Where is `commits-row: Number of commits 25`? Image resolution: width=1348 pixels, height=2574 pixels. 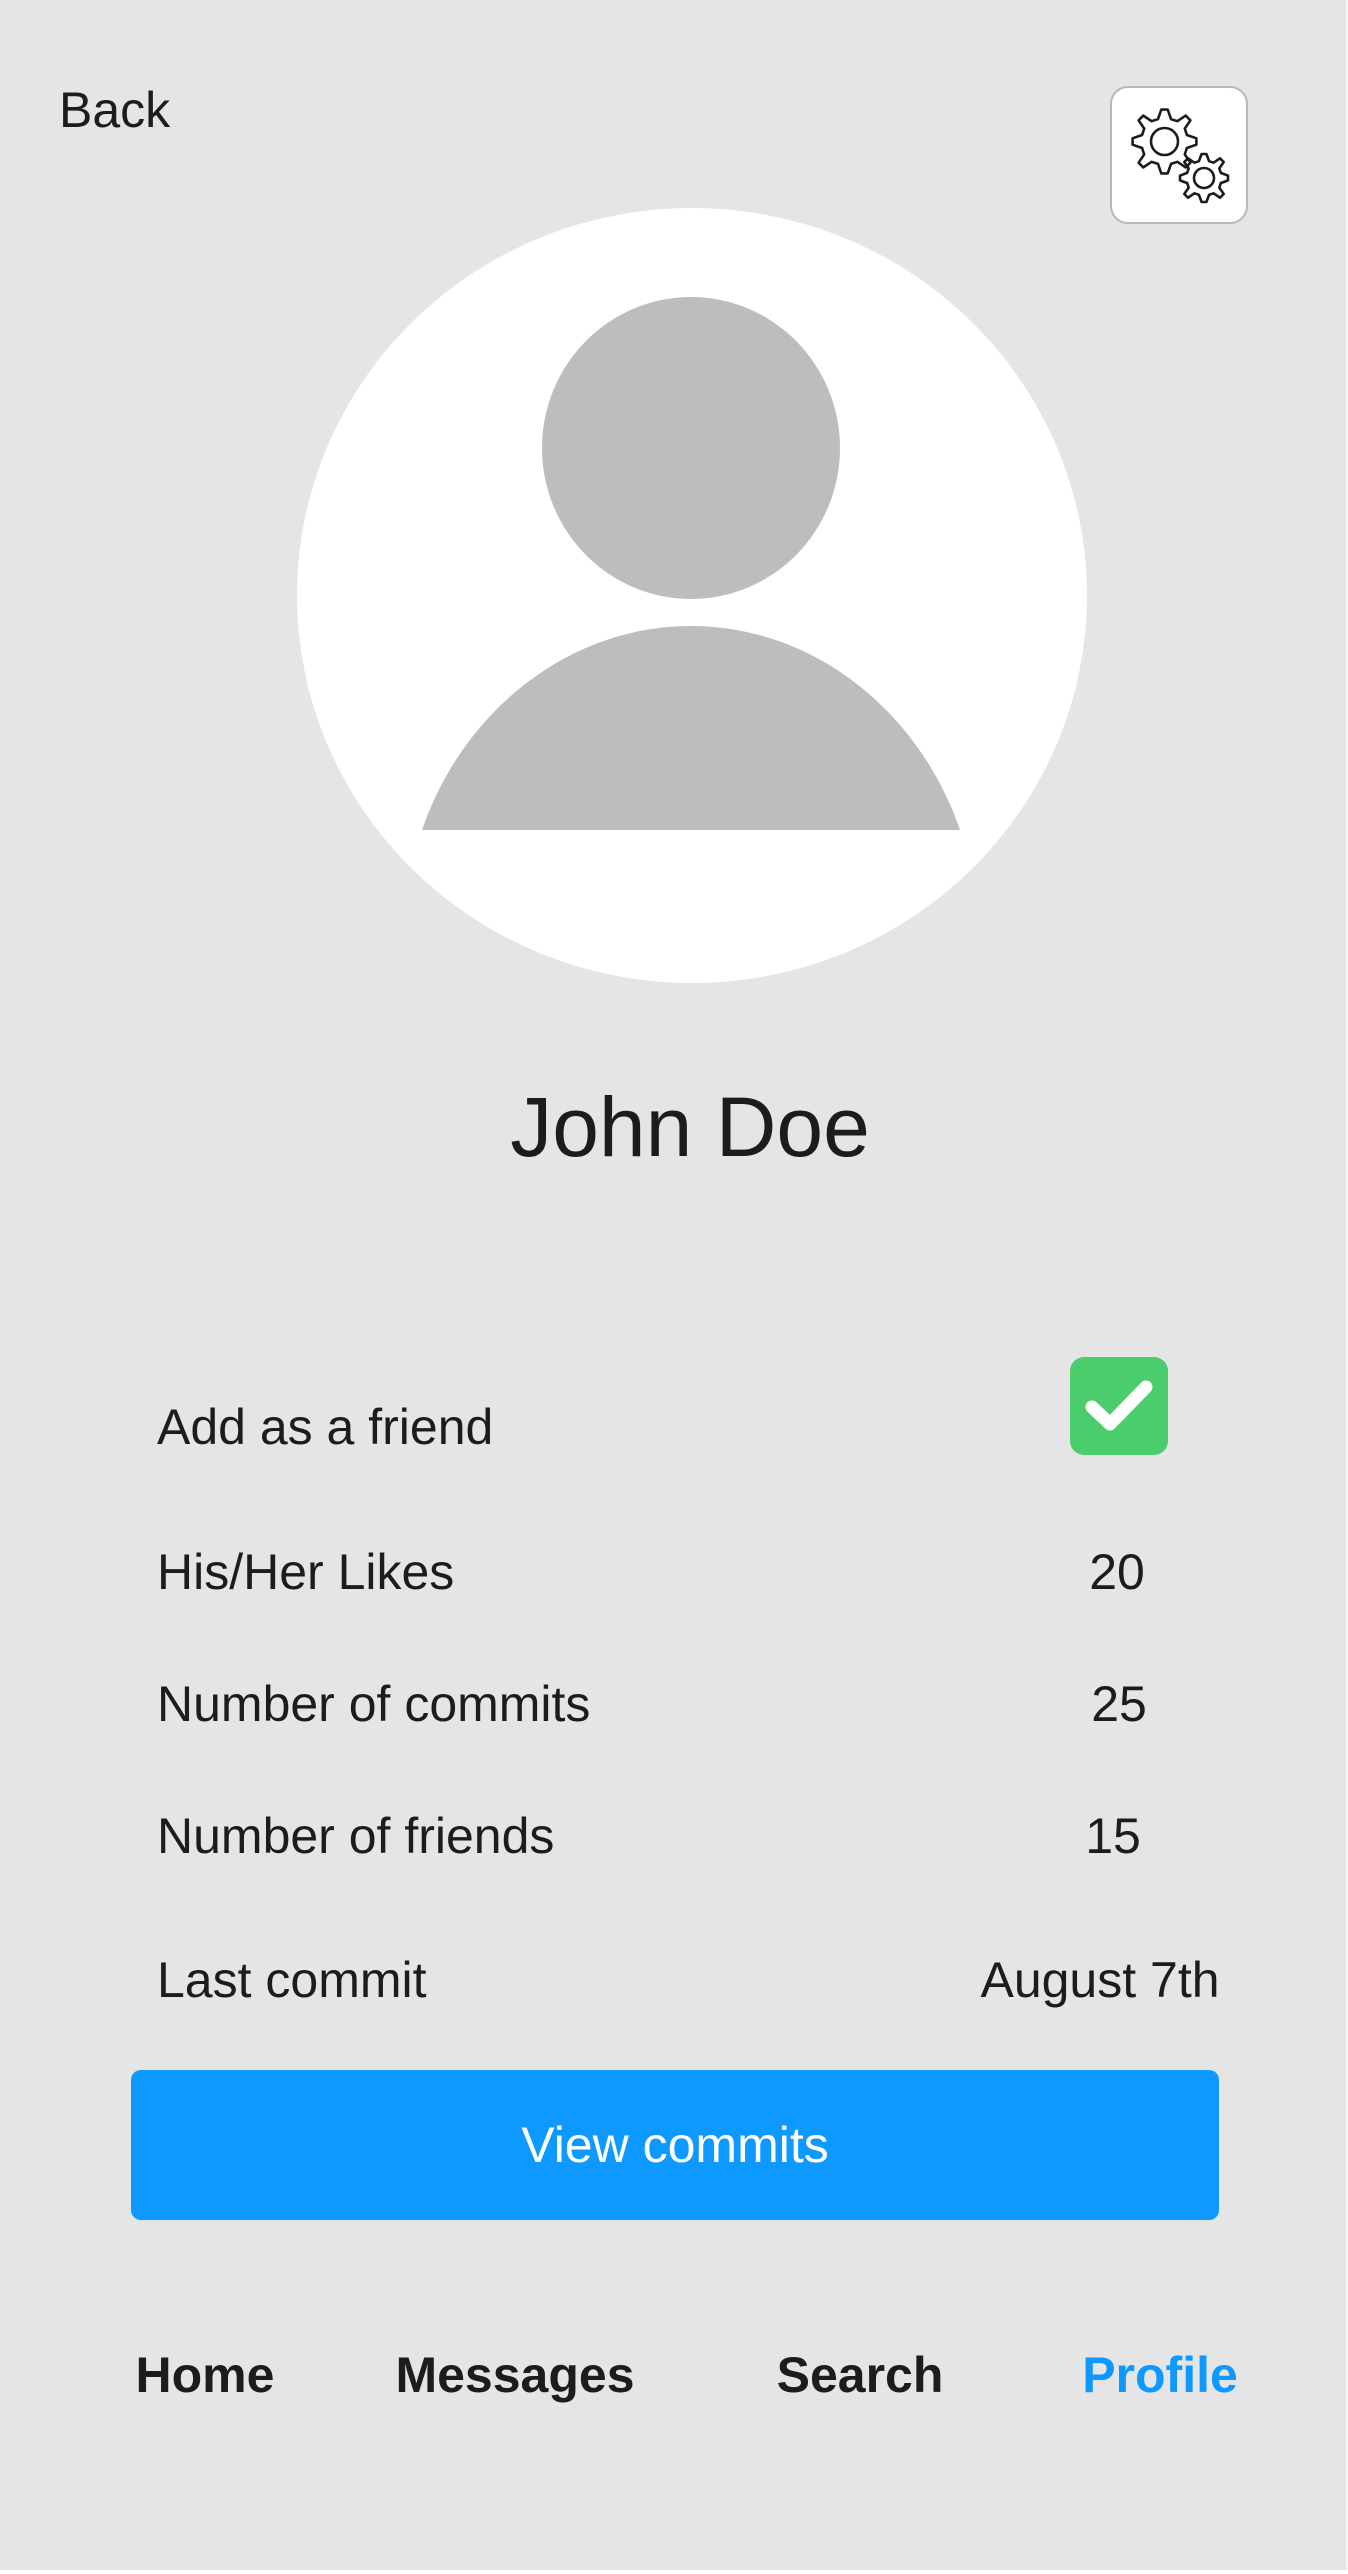 commits-row: Number of commits 25 is located at coordinates (672, 1704).